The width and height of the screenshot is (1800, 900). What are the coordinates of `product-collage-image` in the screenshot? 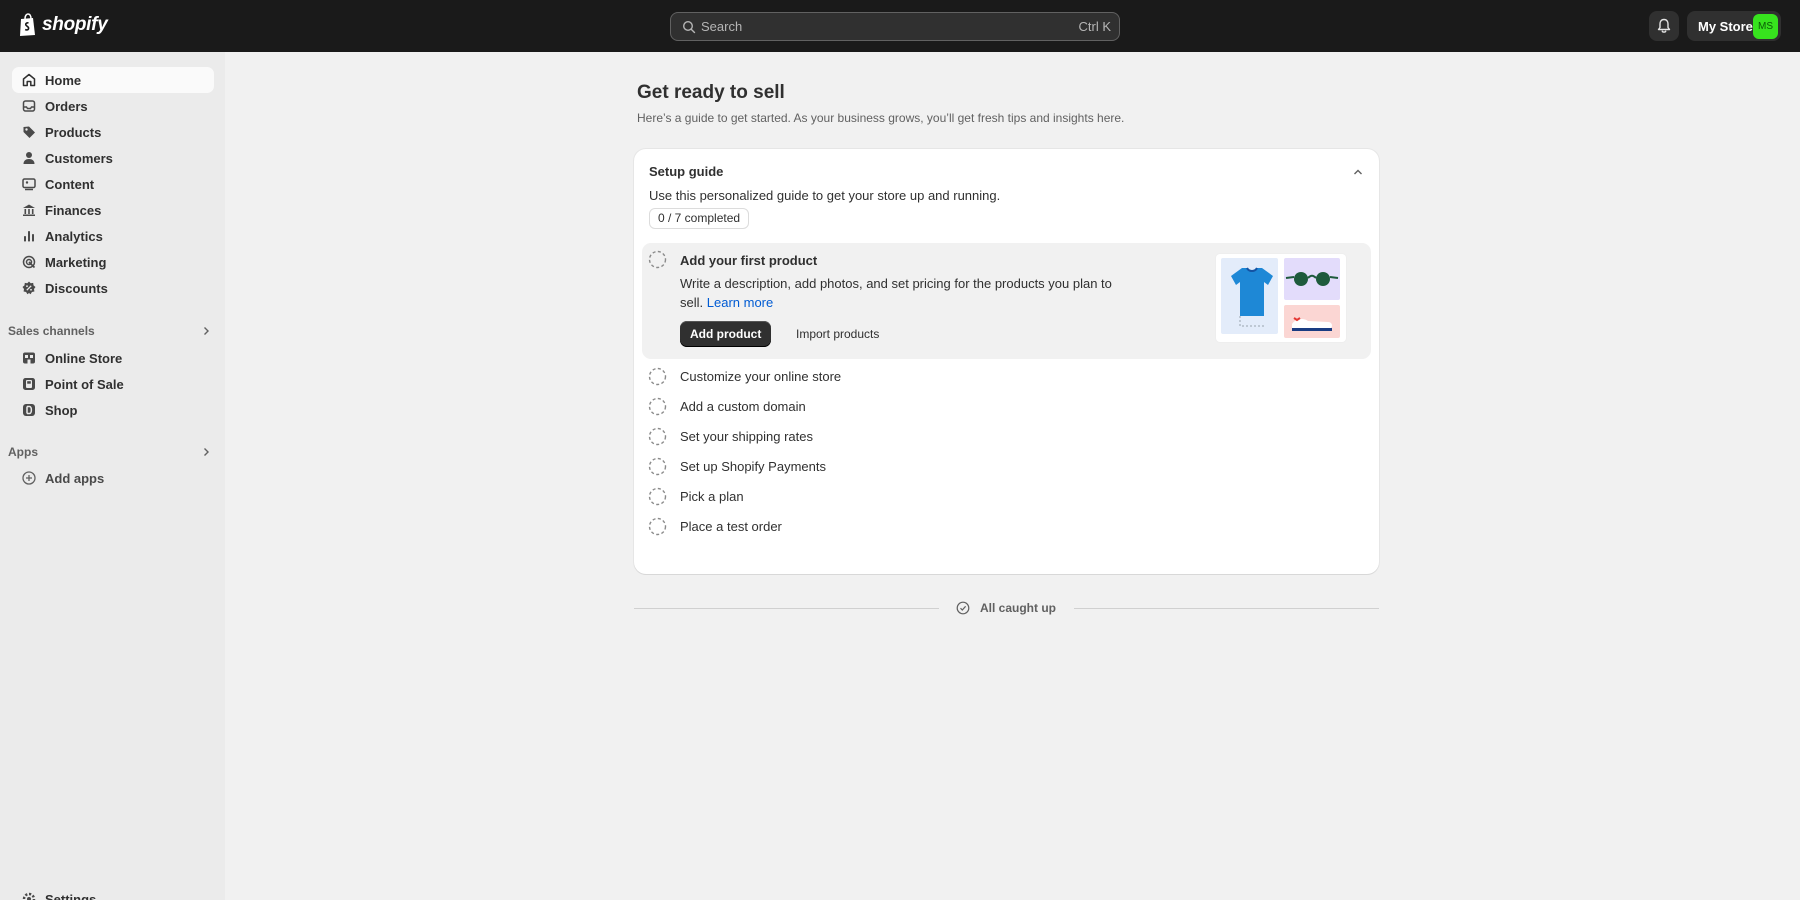 It's located at (1280, 298).